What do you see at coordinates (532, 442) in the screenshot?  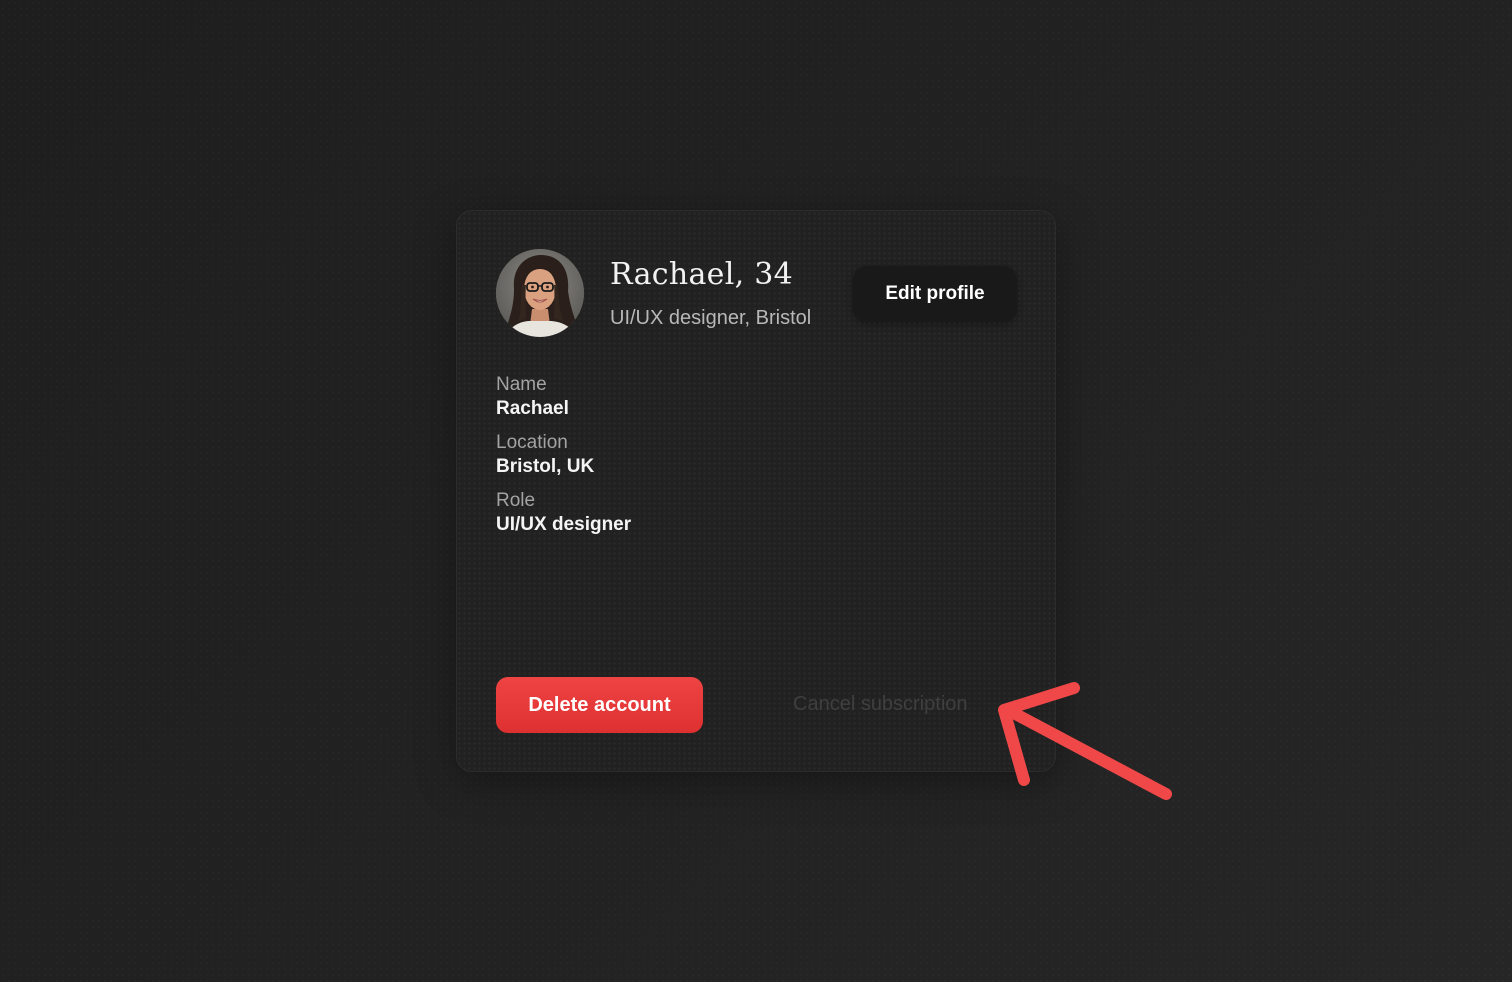 I see `field-label: Location` at bounding box center [532, 442].